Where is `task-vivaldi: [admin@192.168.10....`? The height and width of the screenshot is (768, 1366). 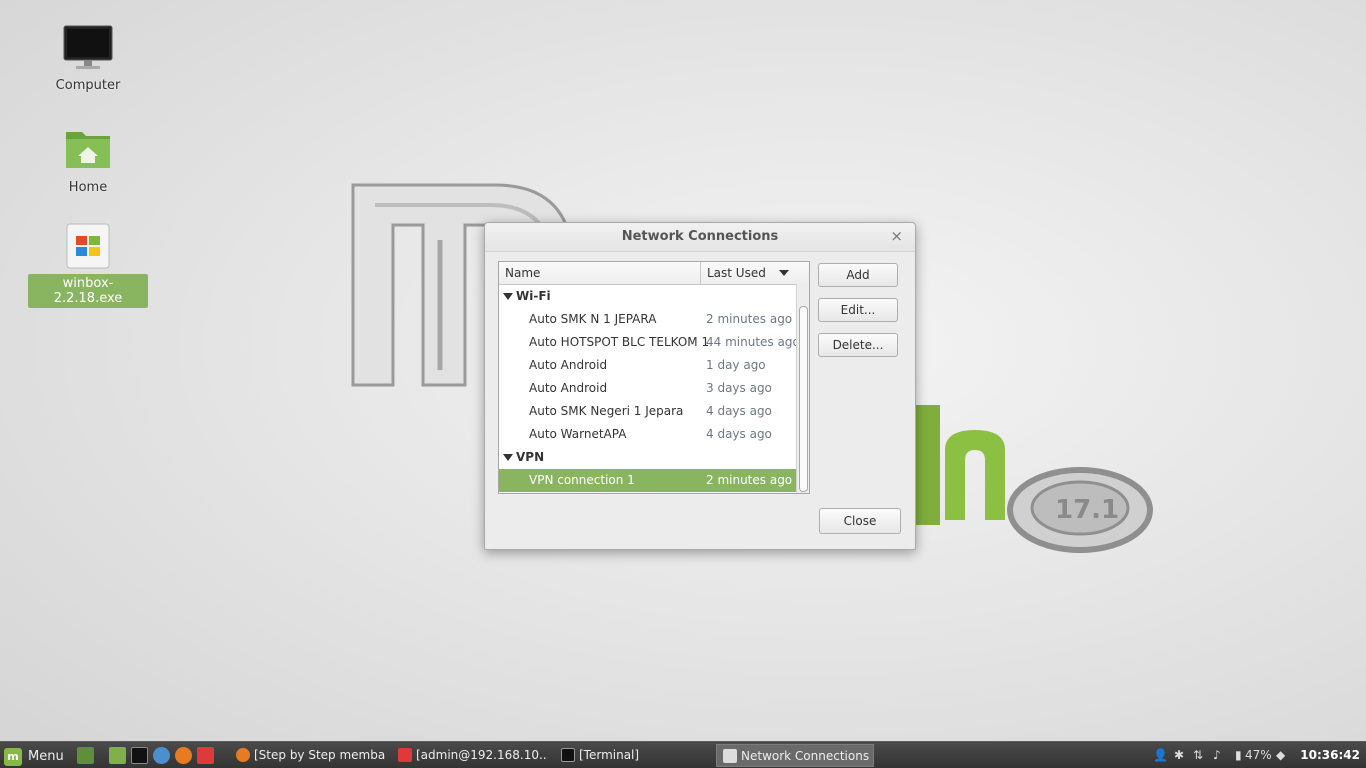
task-vivaldi: [admin@192.168.10.... is located at coordinates (470, 755).